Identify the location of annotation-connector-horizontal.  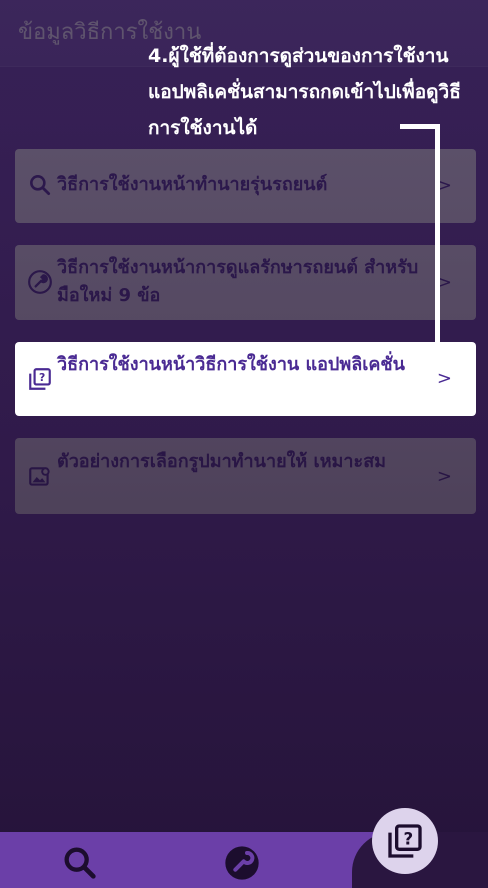
(420, 126).